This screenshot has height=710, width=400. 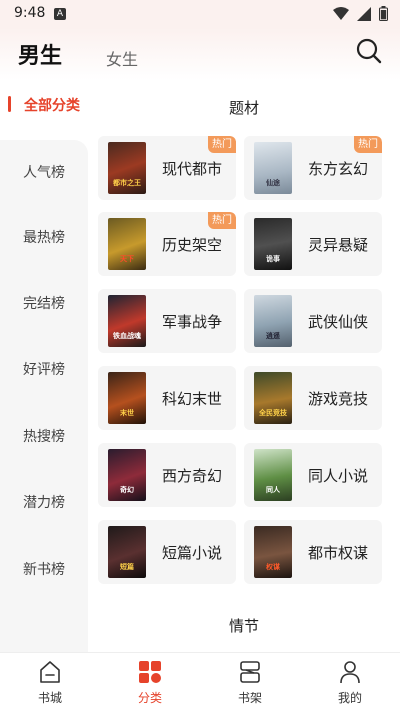 I want to click on category-label: 灵异悬疑, so click(x=338, y=245).